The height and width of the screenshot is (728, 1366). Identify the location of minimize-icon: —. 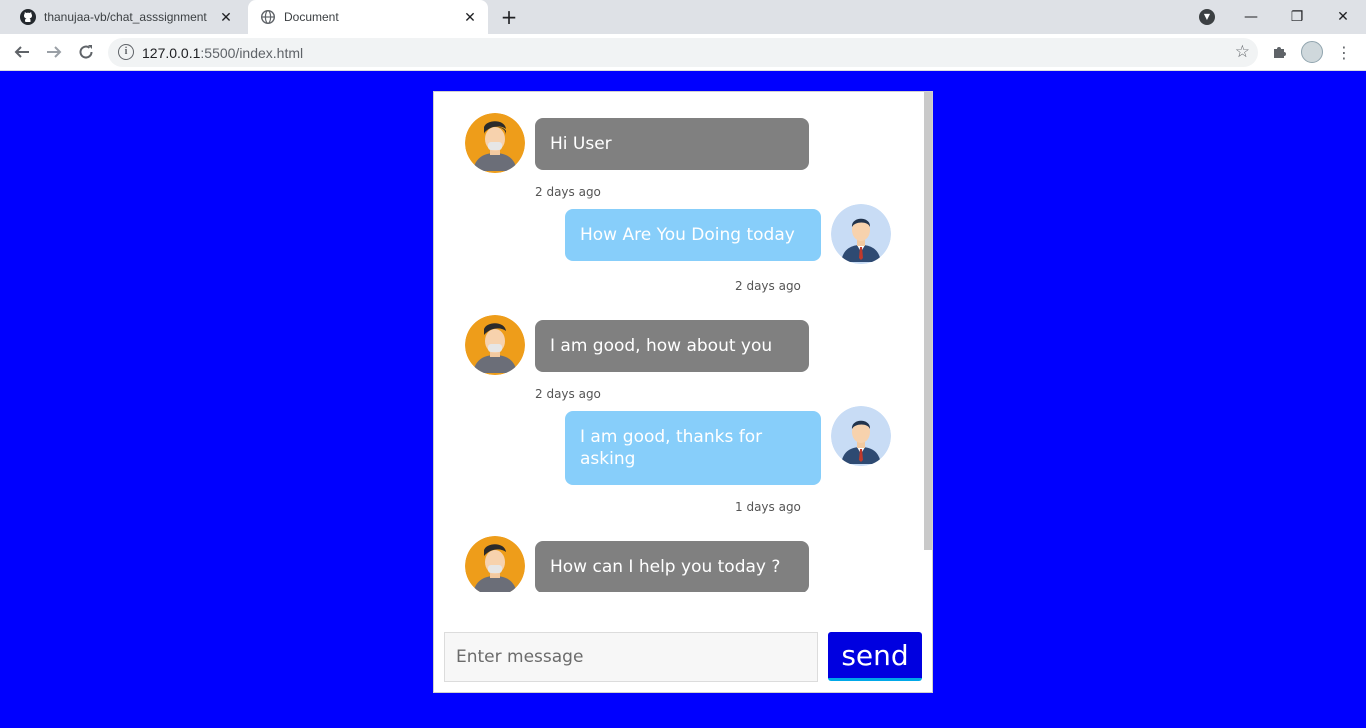
(1251, 17).